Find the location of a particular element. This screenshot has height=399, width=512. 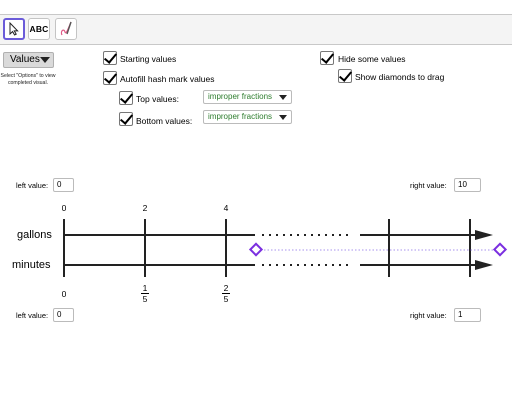

bottom-tick-fraction: 1 5 is located at coordinates (145, 293).